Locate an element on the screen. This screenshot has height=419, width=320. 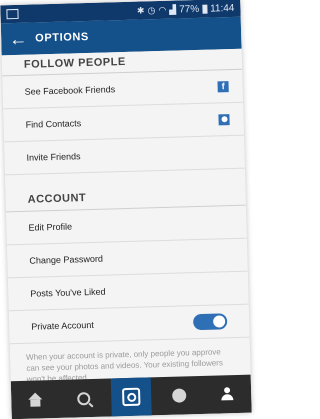
change-password-label: Change Password is located at coordinates (66, 259).